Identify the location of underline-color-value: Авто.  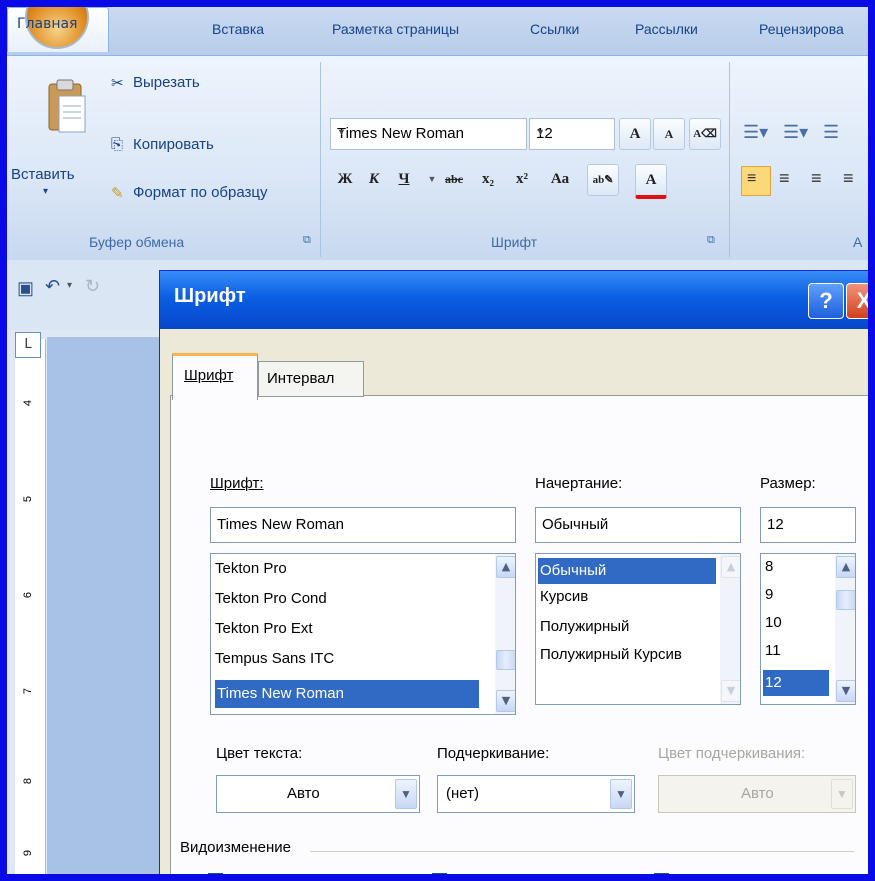
(757, 793).